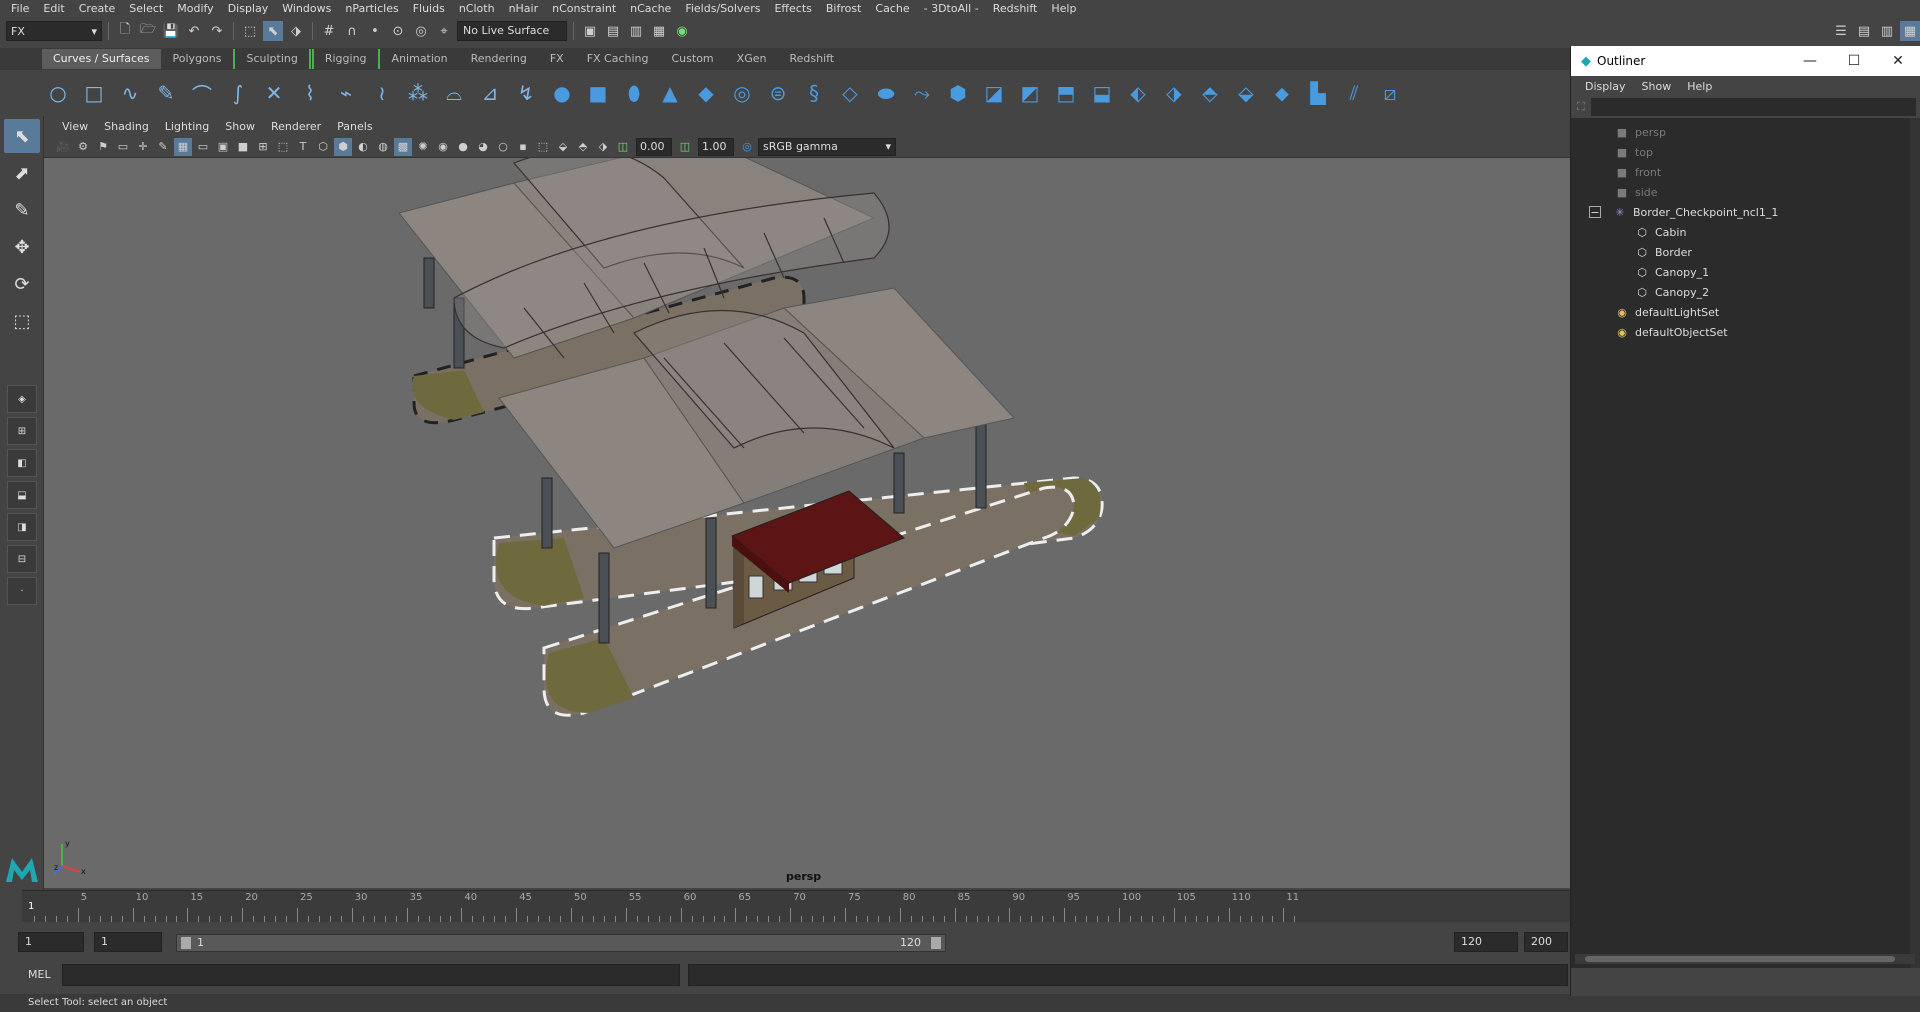  What do you see at coordinates (203, 147) in the screenshot?
I see `film-gate-icon: ▭` at bounding box center [203, 147].